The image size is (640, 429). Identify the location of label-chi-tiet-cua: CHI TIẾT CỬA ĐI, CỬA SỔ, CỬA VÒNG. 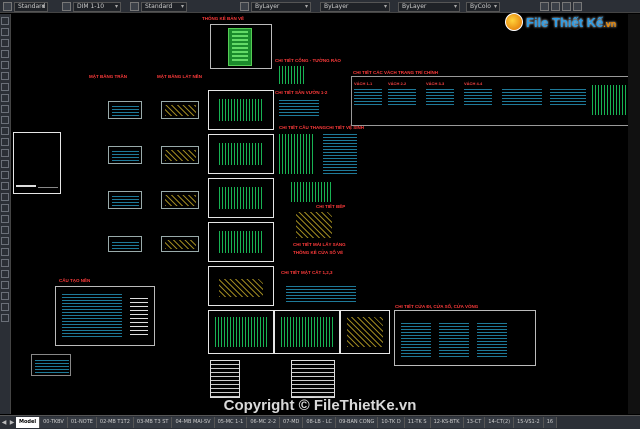
(437, 306).